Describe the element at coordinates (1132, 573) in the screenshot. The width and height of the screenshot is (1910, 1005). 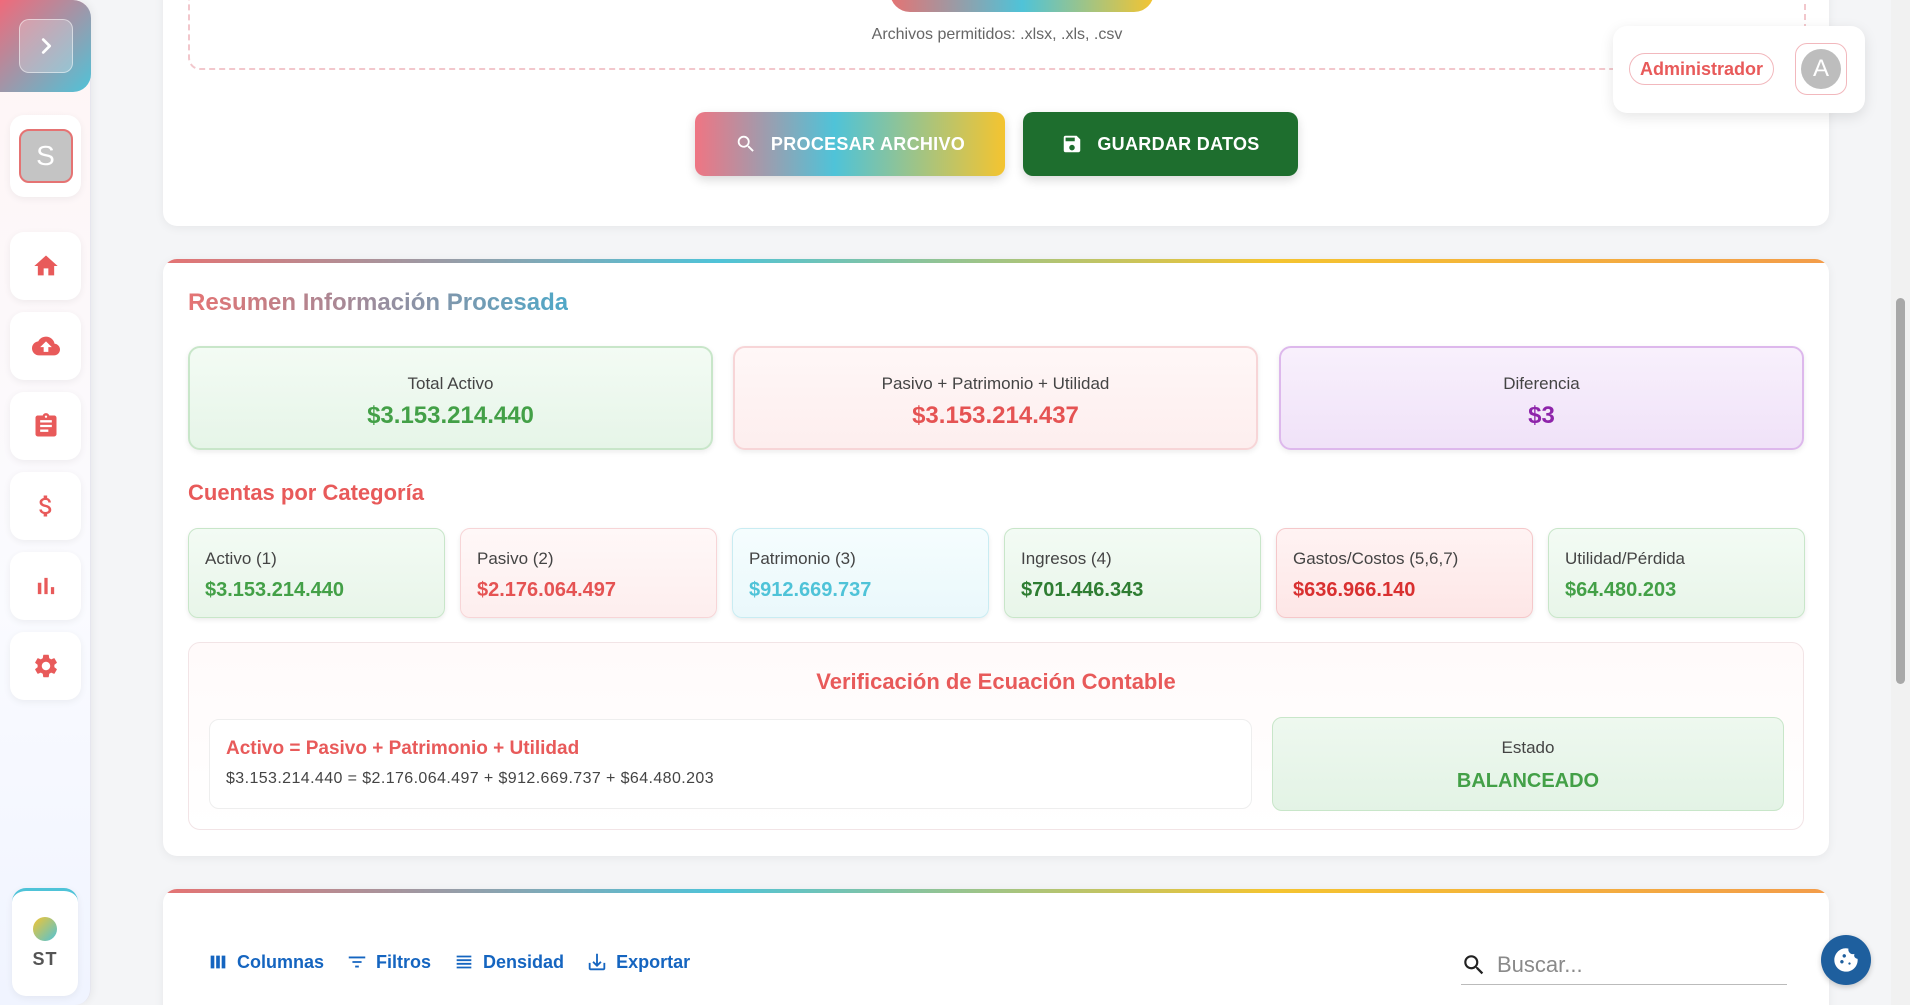
I see `category-ingresos: Ingresos (4) $701.446.343` at that location.